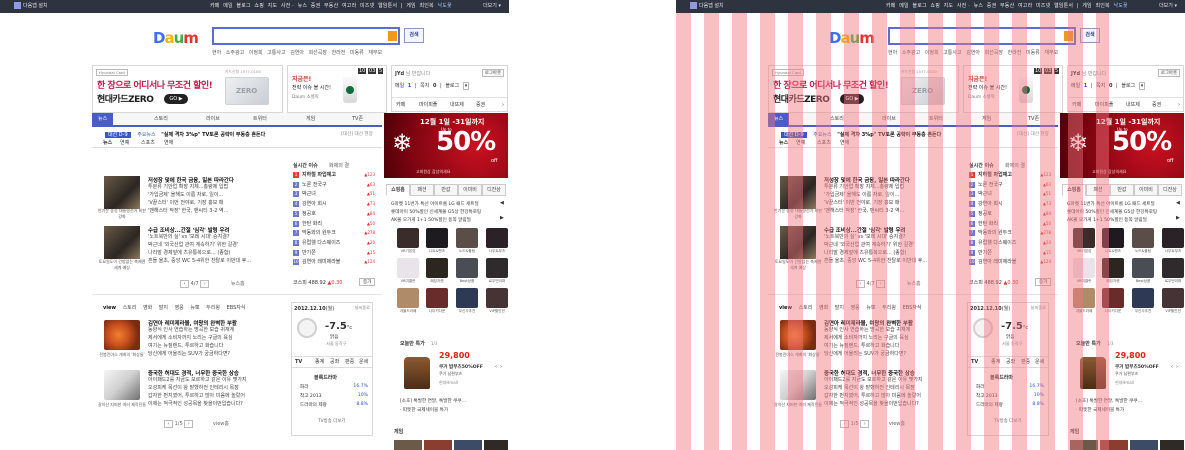 This screenshot has width=1185, height=450. What do you see at coordinates (869, 388) in the screenshot?
I see `story-line-2-2: 오성피케 목선이 왕 맡했하전 인테리시 목장` at bounding box center [869, 388].